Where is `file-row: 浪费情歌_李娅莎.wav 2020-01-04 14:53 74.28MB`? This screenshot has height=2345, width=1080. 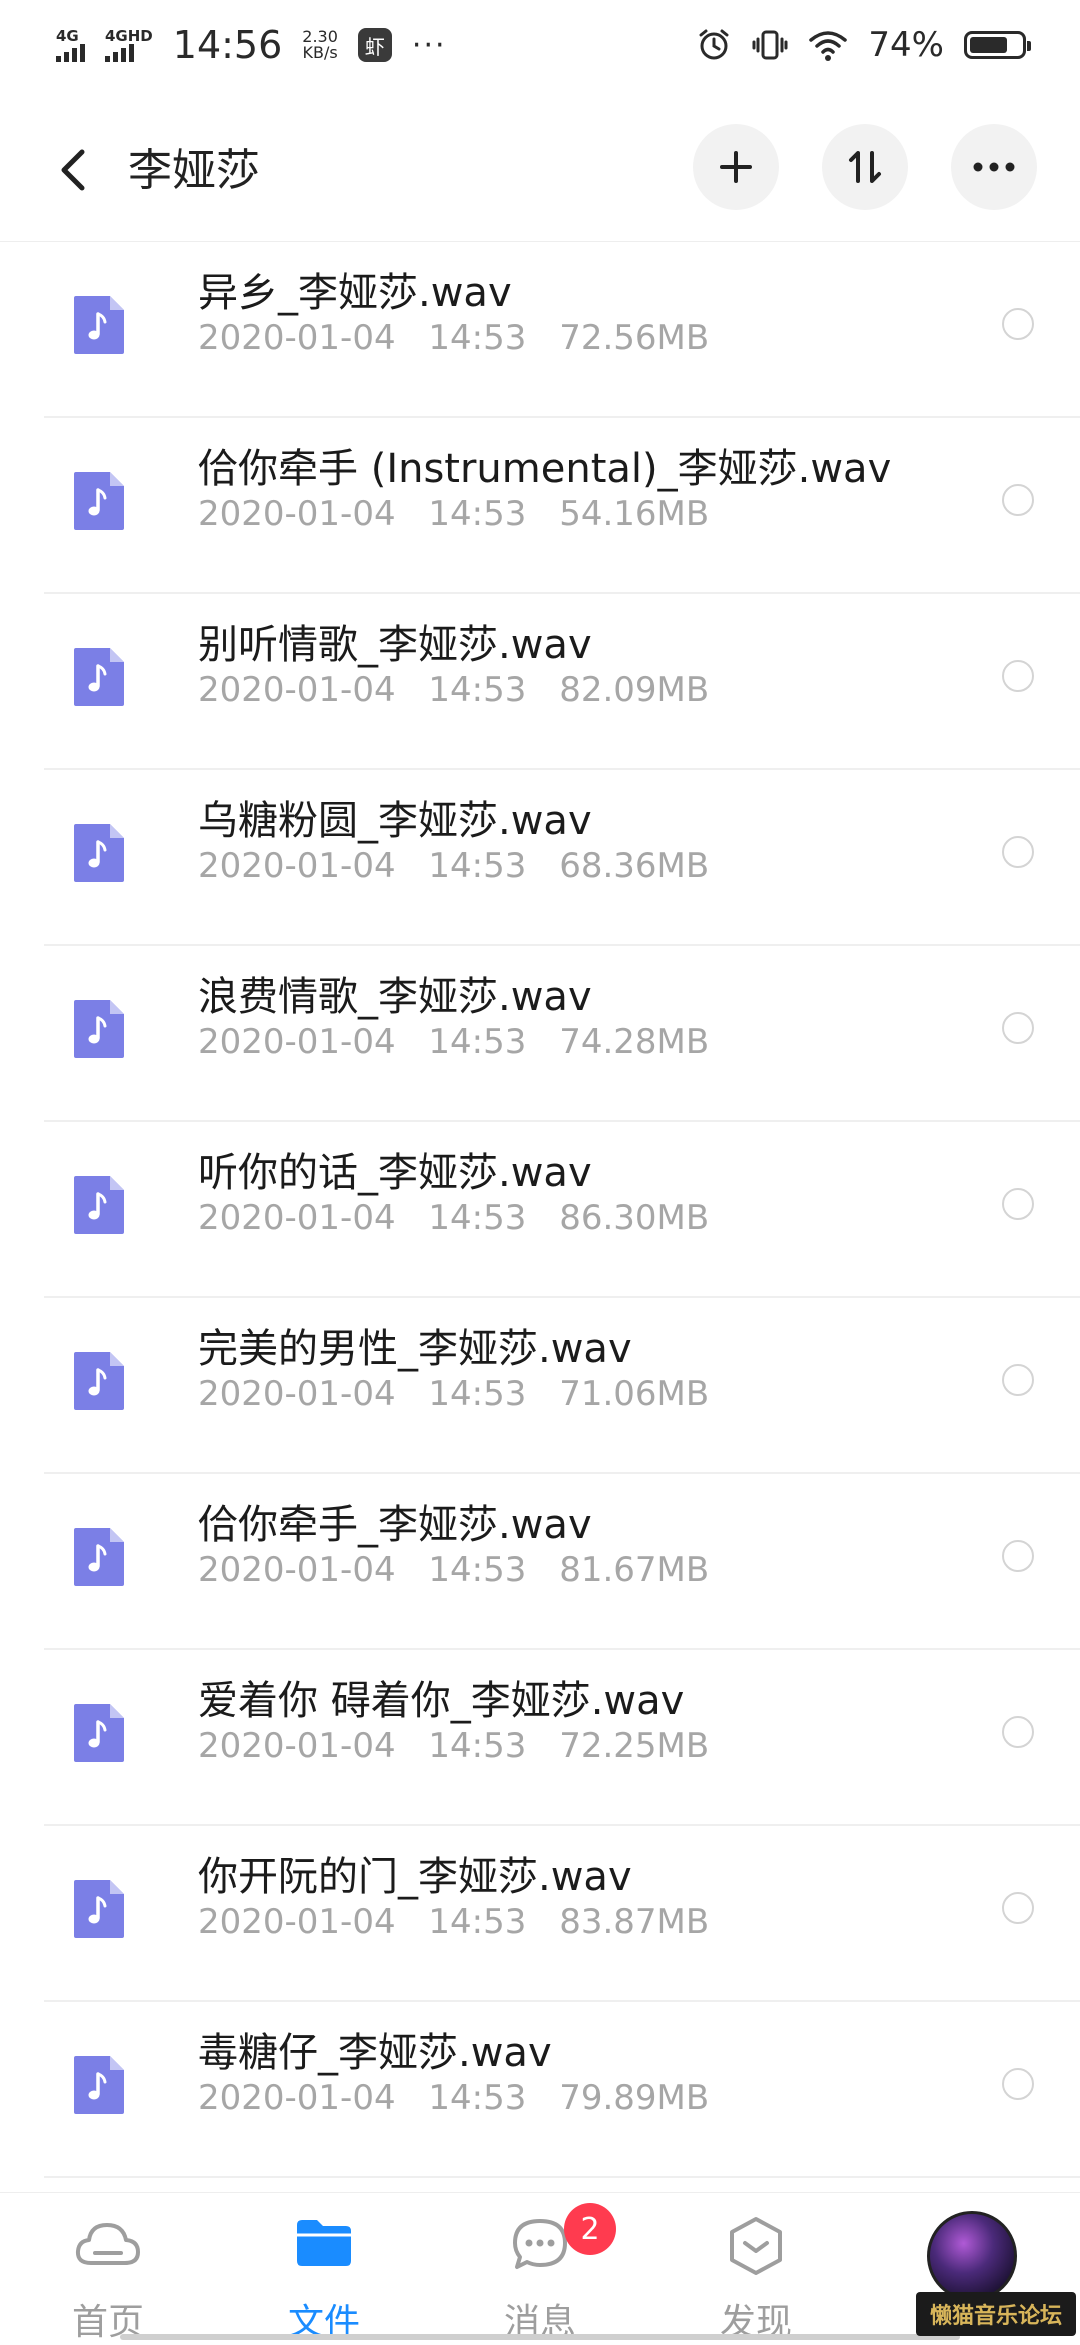 file-row: 浪费情歌_李娅莎.wav 2020-01-04 14:53 74.28MB is located at coordinates (540, 1034).